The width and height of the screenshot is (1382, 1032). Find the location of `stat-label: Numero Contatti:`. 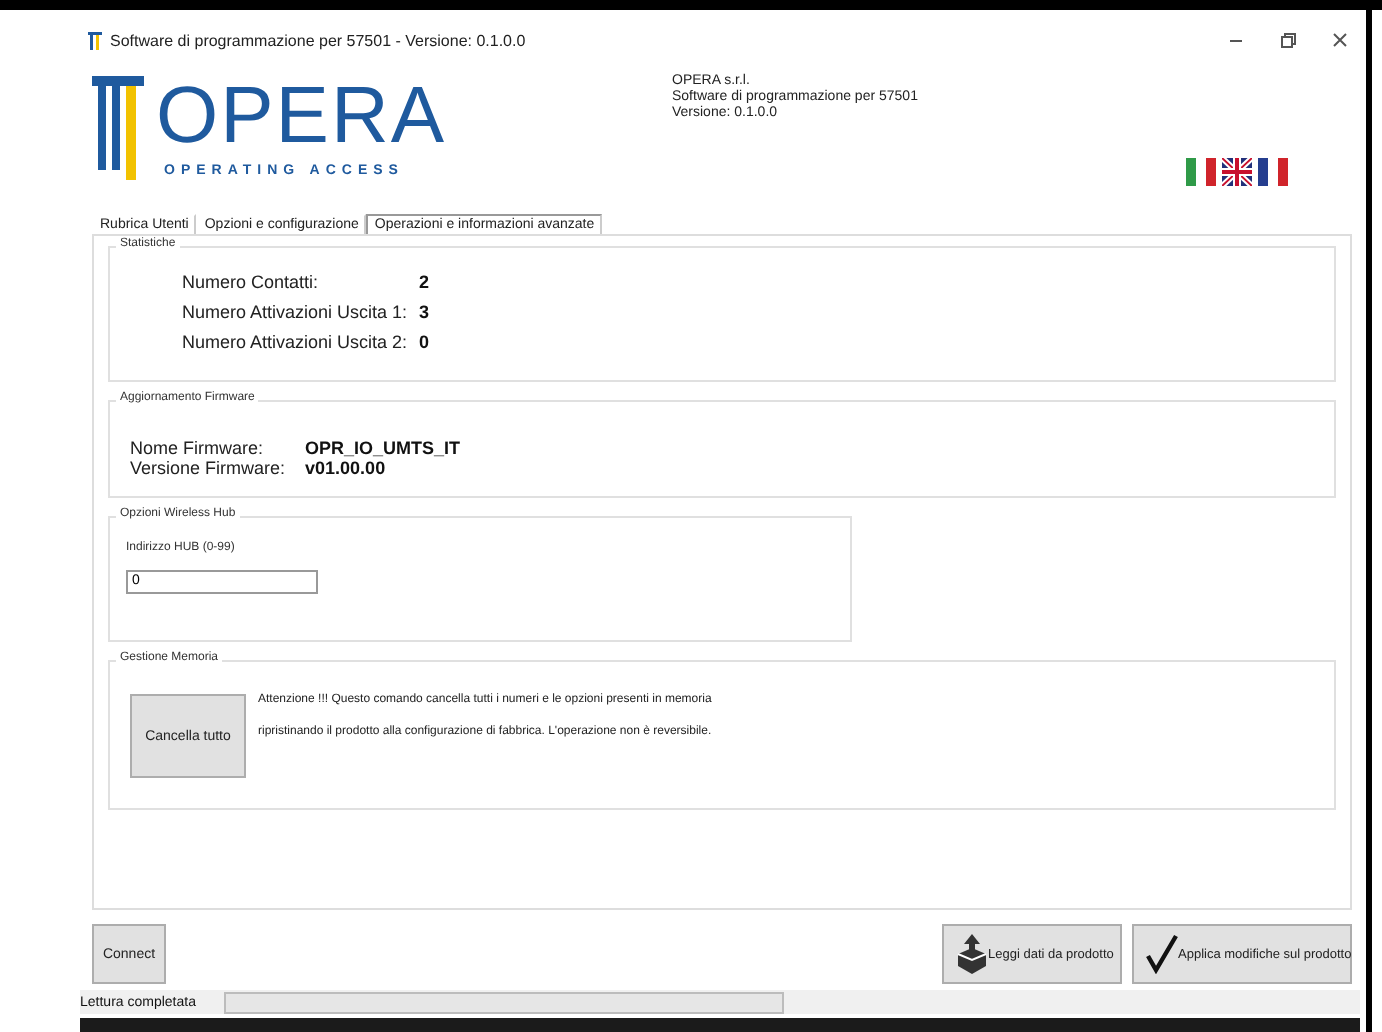

stat-label: Numero Contatti: is located at coordinates (251, 282).